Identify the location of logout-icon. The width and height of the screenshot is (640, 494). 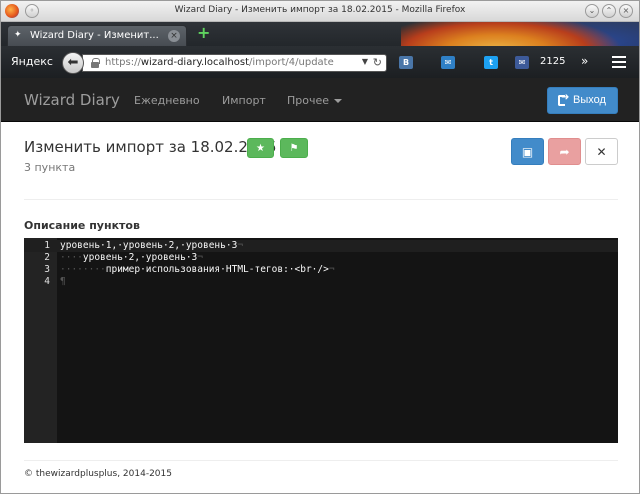
(563, 99).